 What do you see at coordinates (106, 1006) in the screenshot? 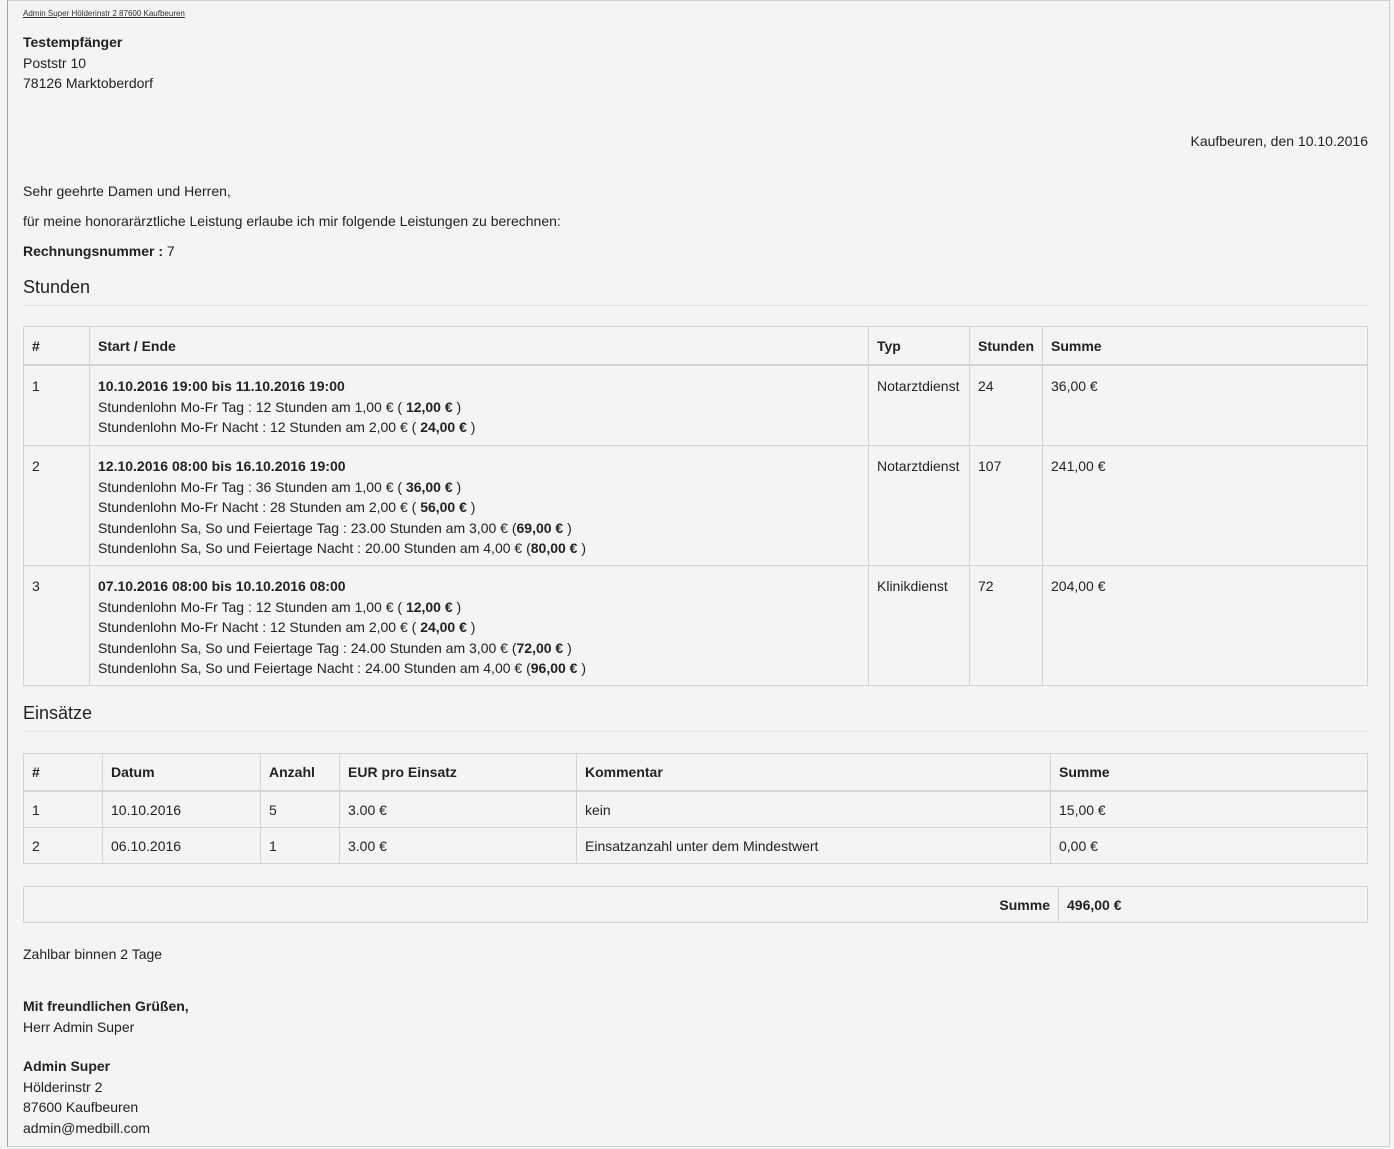
I see `closing-greeting: Mit freundlichen Grüßen,` at bounding box center [106, 1006].